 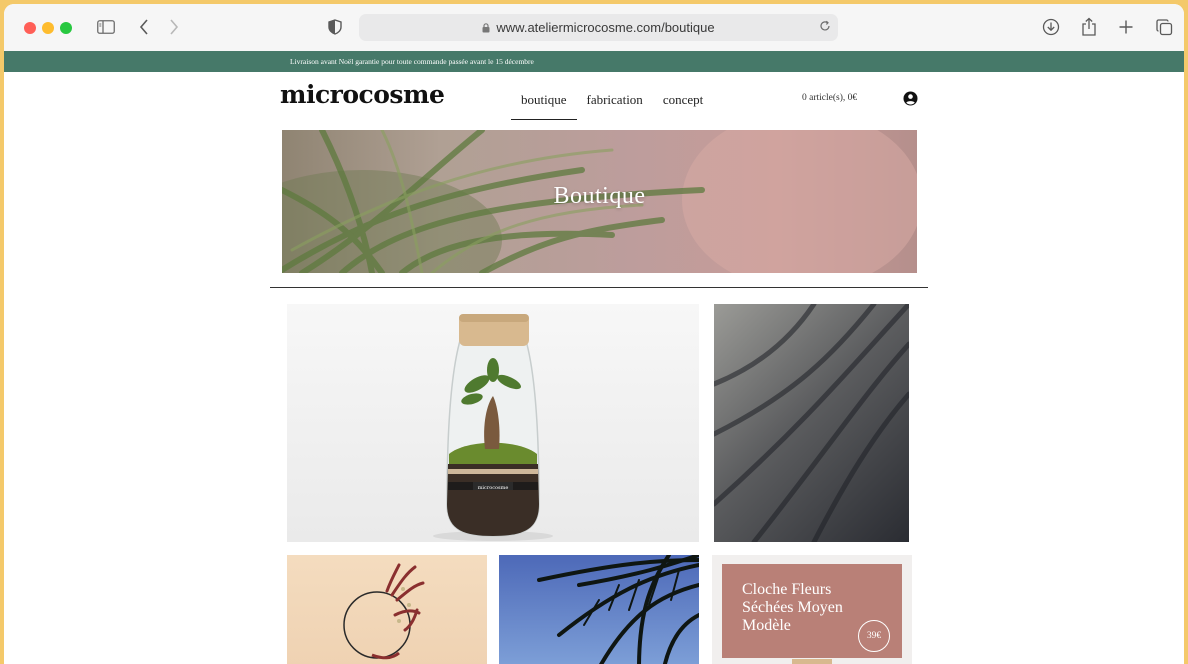 What do you see at coordinates (599, 287) in the screenshot?
I see `section-divider` at bounding box center [599, 287].